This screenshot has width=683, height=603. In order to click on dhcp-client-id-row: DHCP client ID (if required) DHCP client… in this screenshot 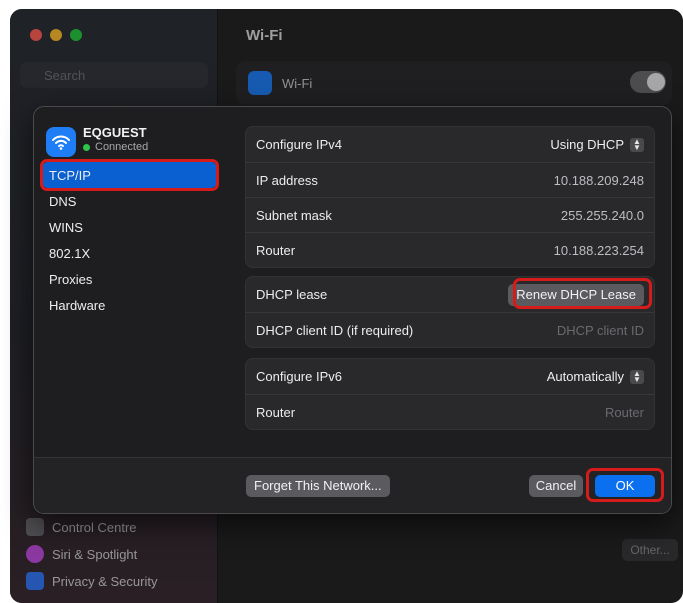, I will do `click(450, 329)`.